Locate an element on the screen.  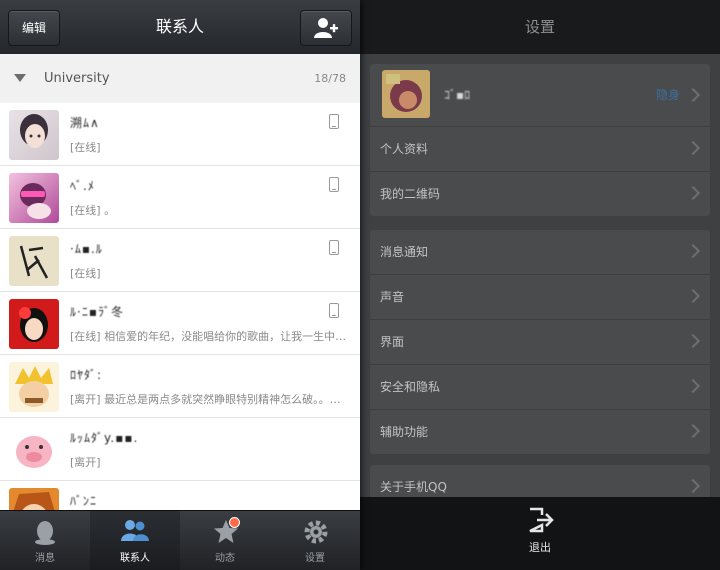
settings-header: 设置 is located at coordinates (540, 27).